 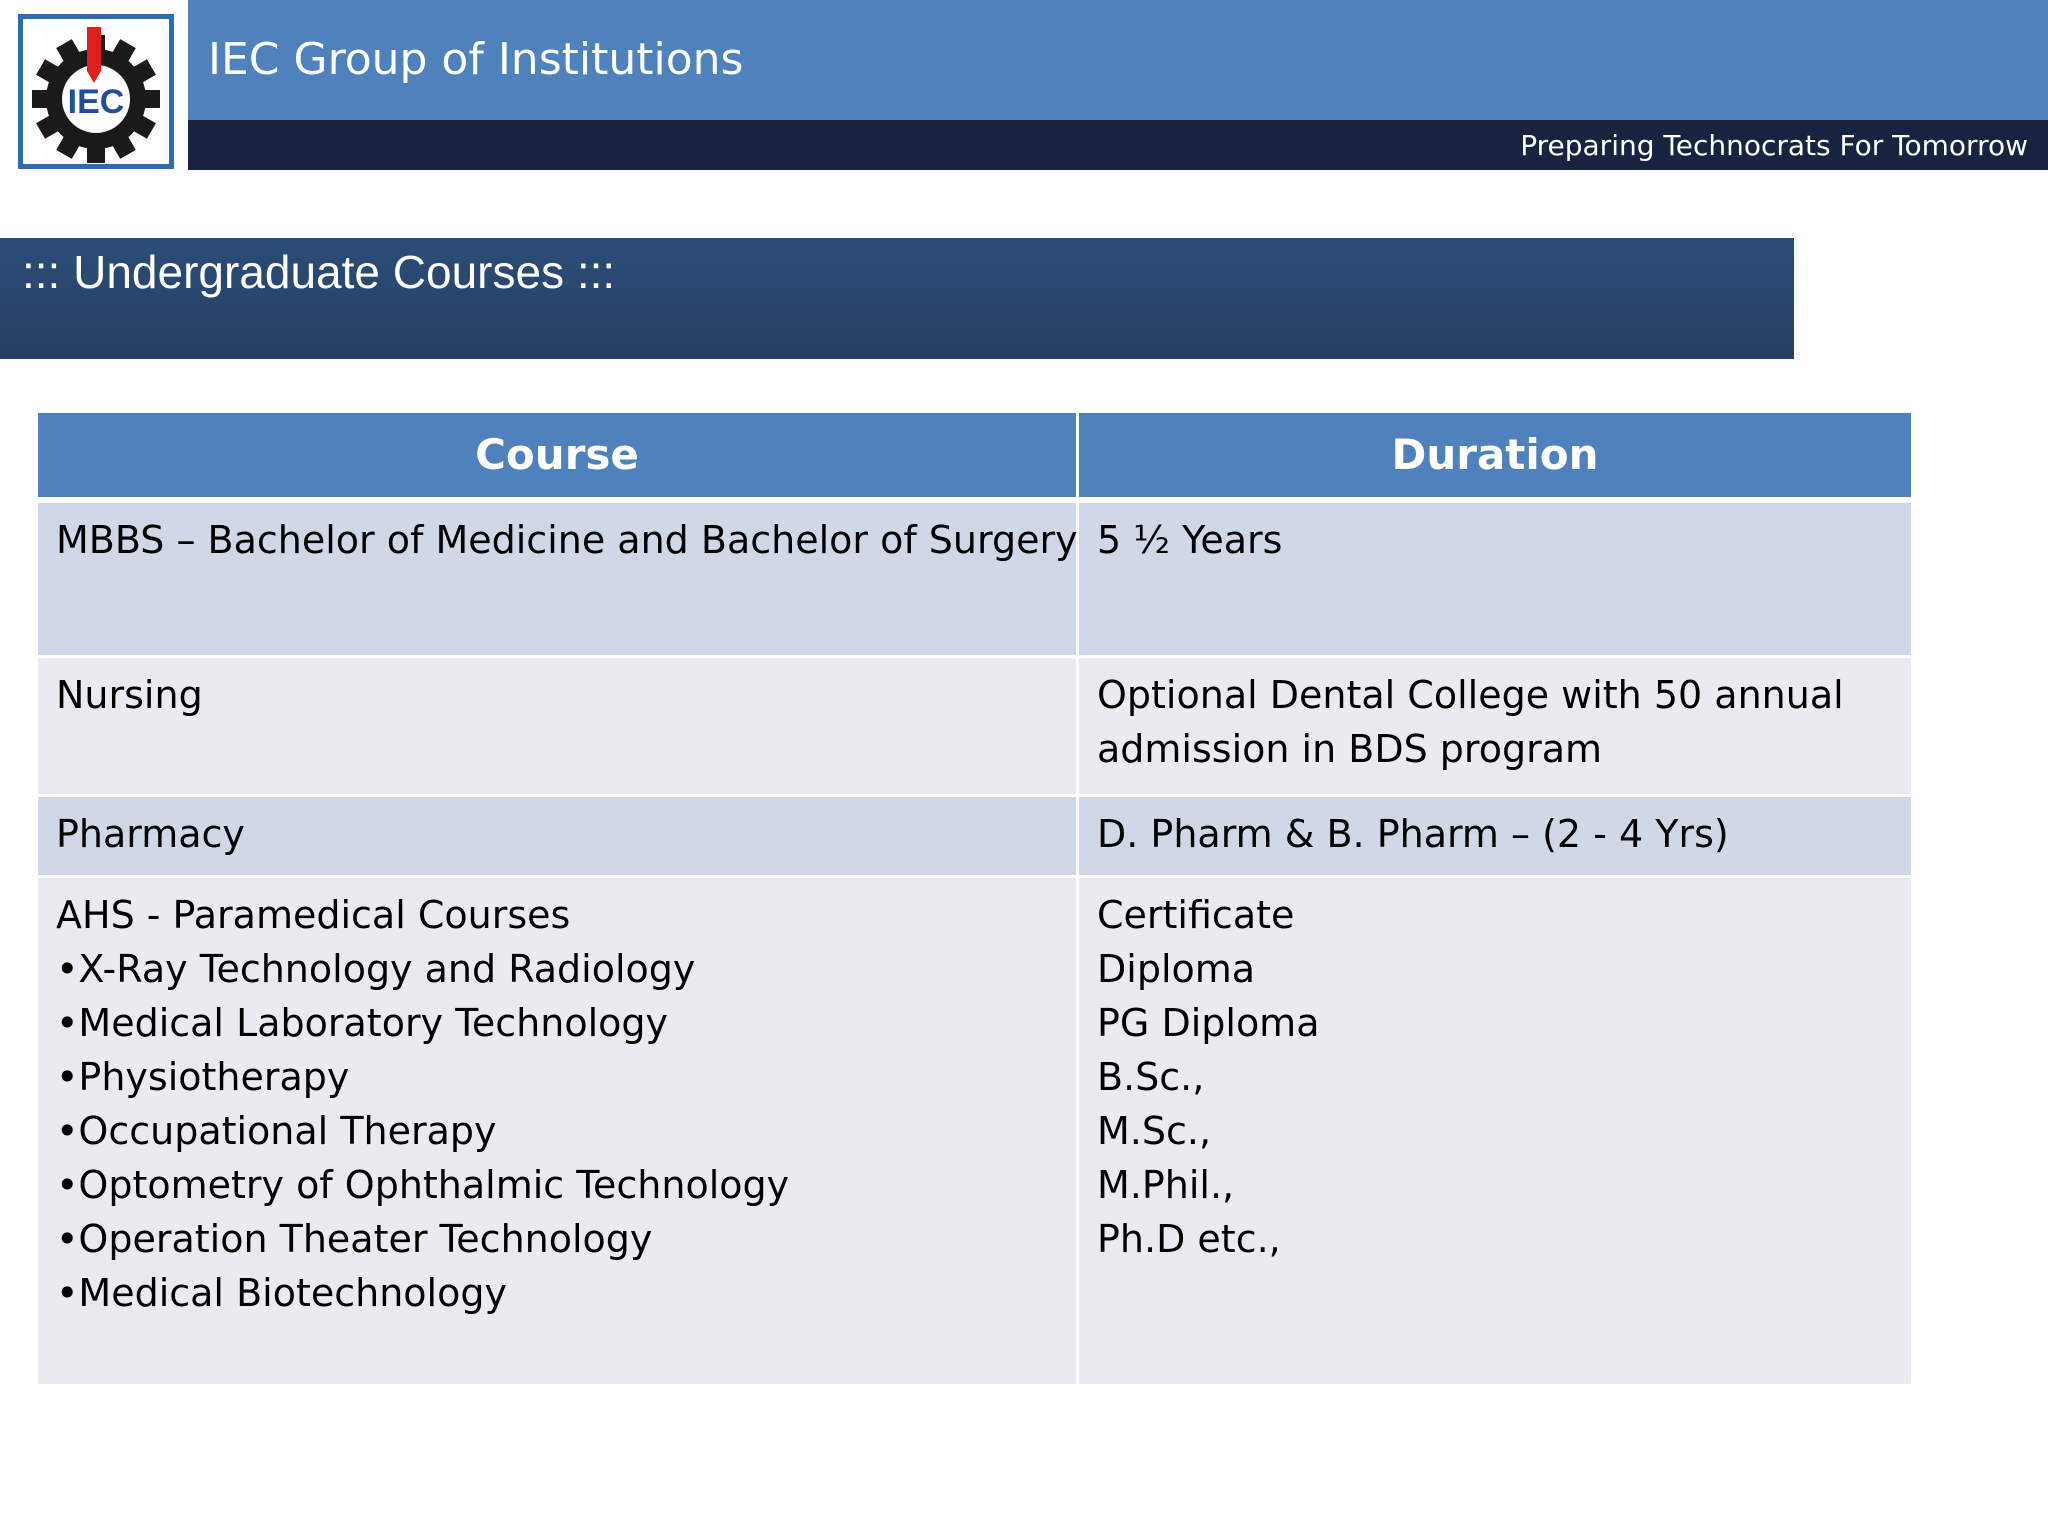 I want to click on course-line: •Medical Laboratory Technology, so click(x=362, y=1023).